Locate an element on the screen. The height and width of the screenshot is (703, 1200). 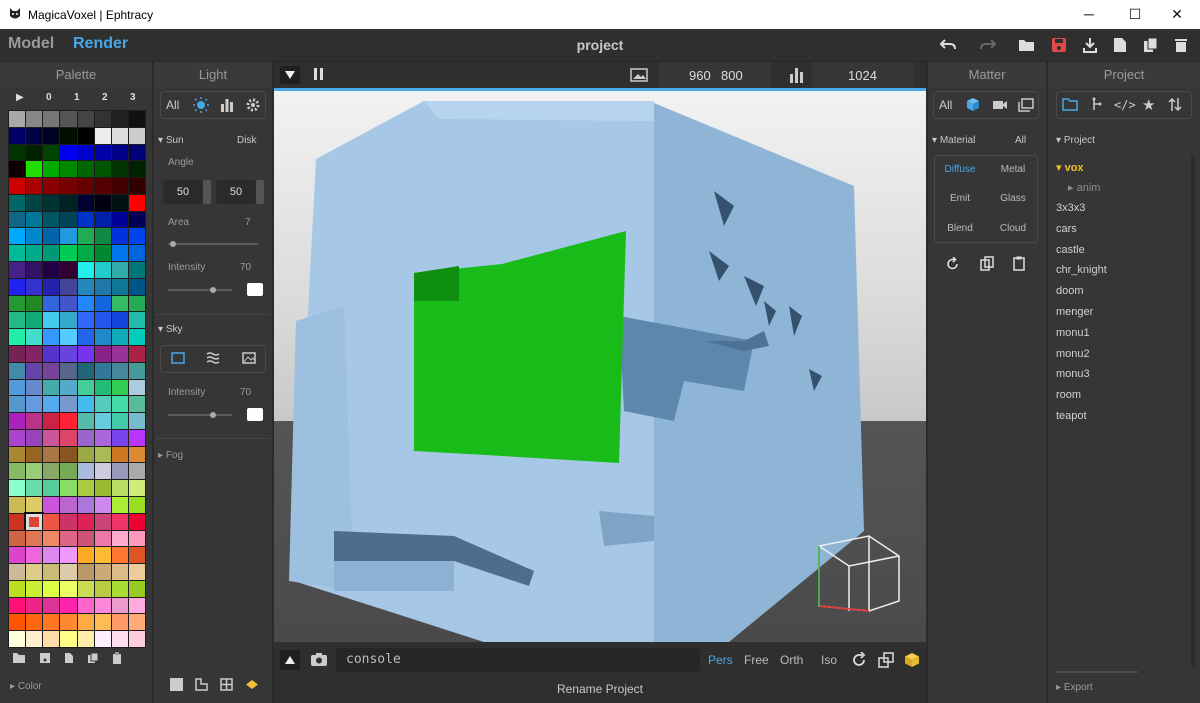
sun-icon is located at coordinates (201, 106).